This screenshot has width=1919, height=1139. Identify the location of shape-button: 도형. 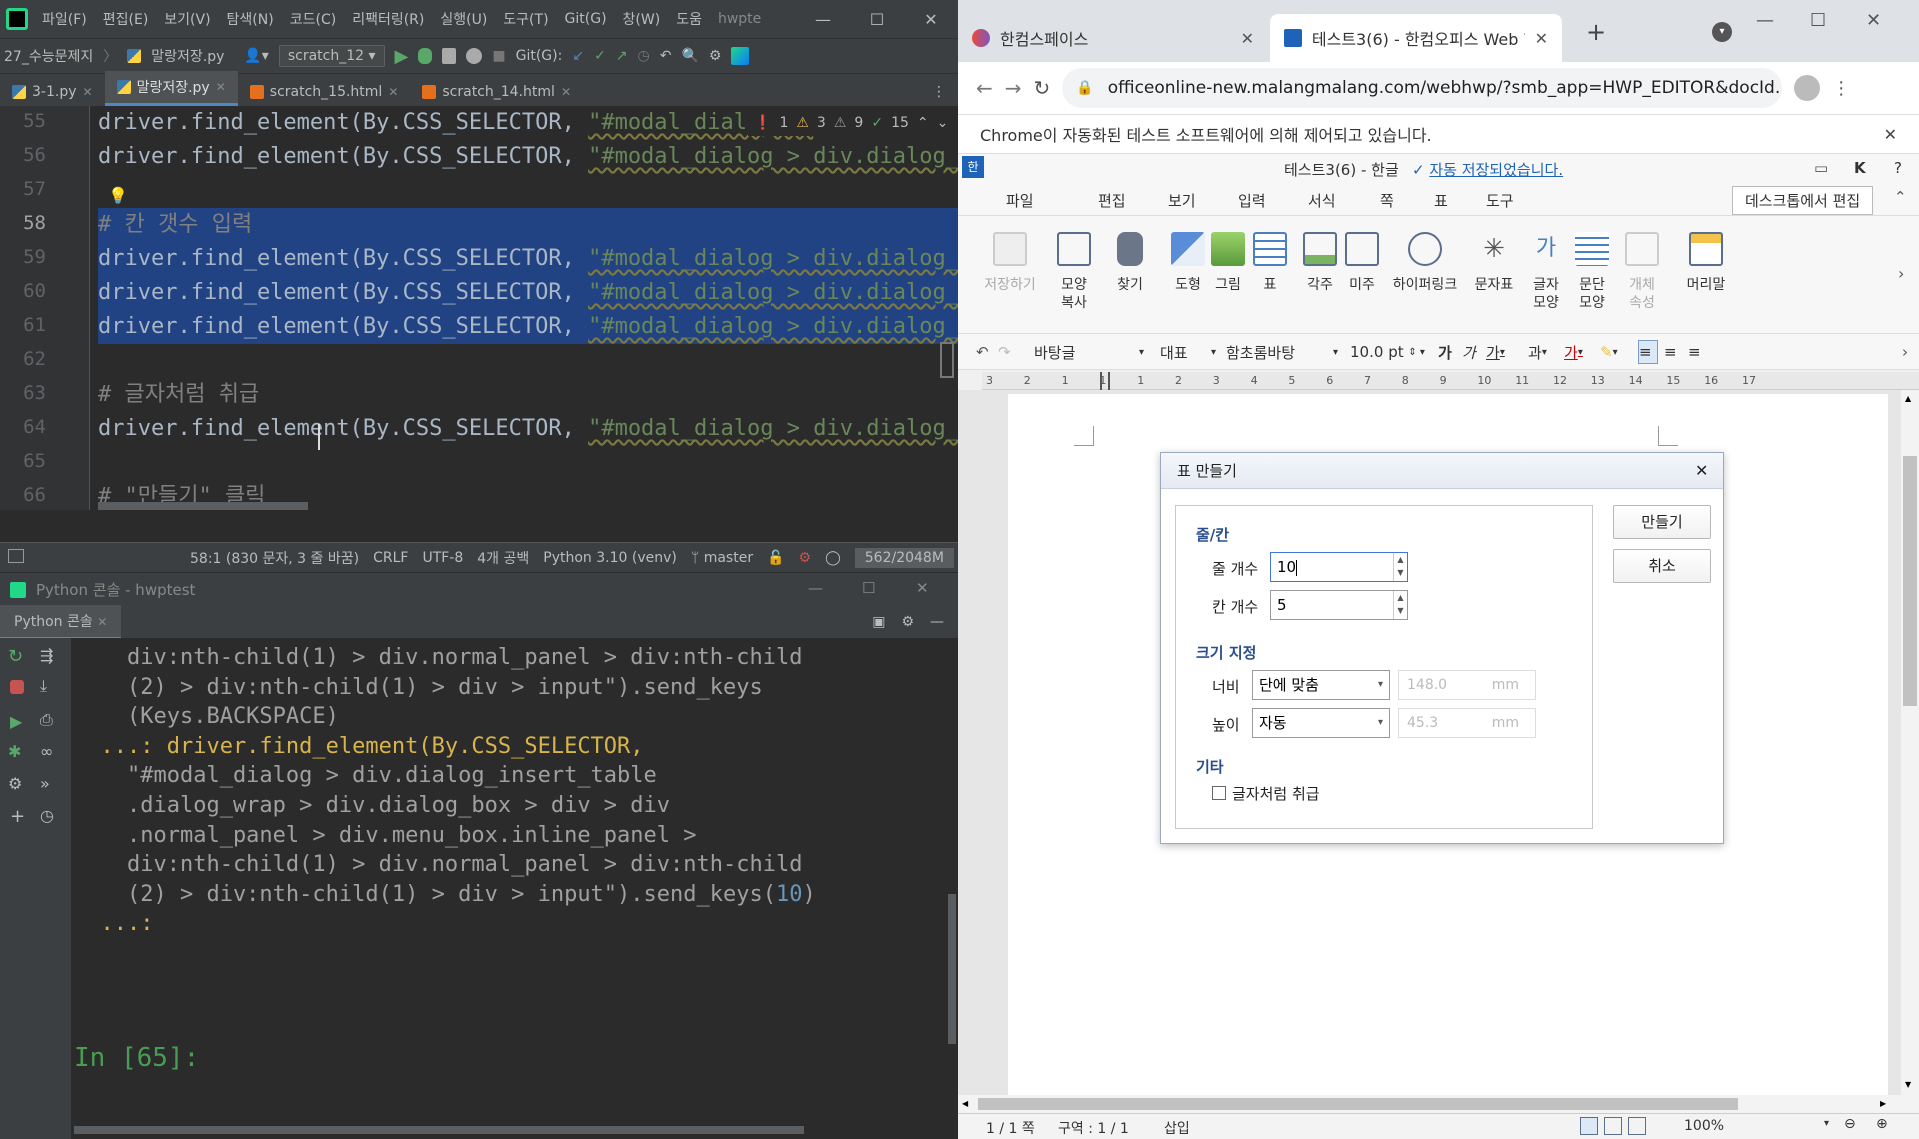
(1188, 263).